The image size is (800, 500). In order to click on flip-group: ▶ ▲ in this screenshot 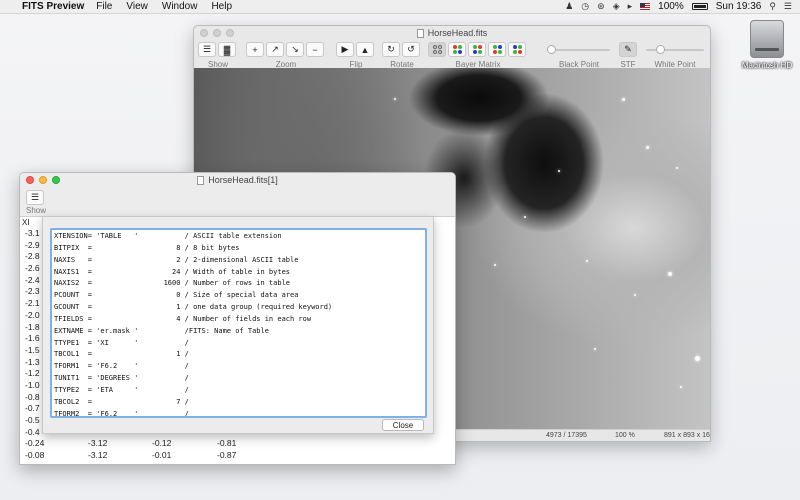, I will do `click(355, 49)`.